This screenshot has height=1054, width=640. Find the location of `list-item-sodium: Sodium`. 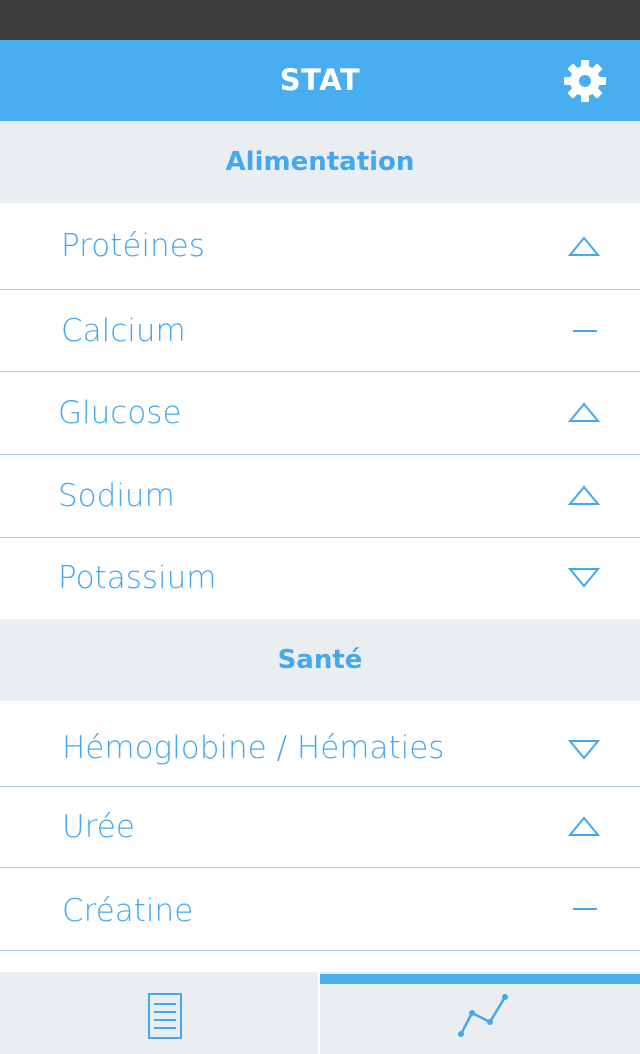

list-item-sodium: Sodium is located at coordinates (320, 496).